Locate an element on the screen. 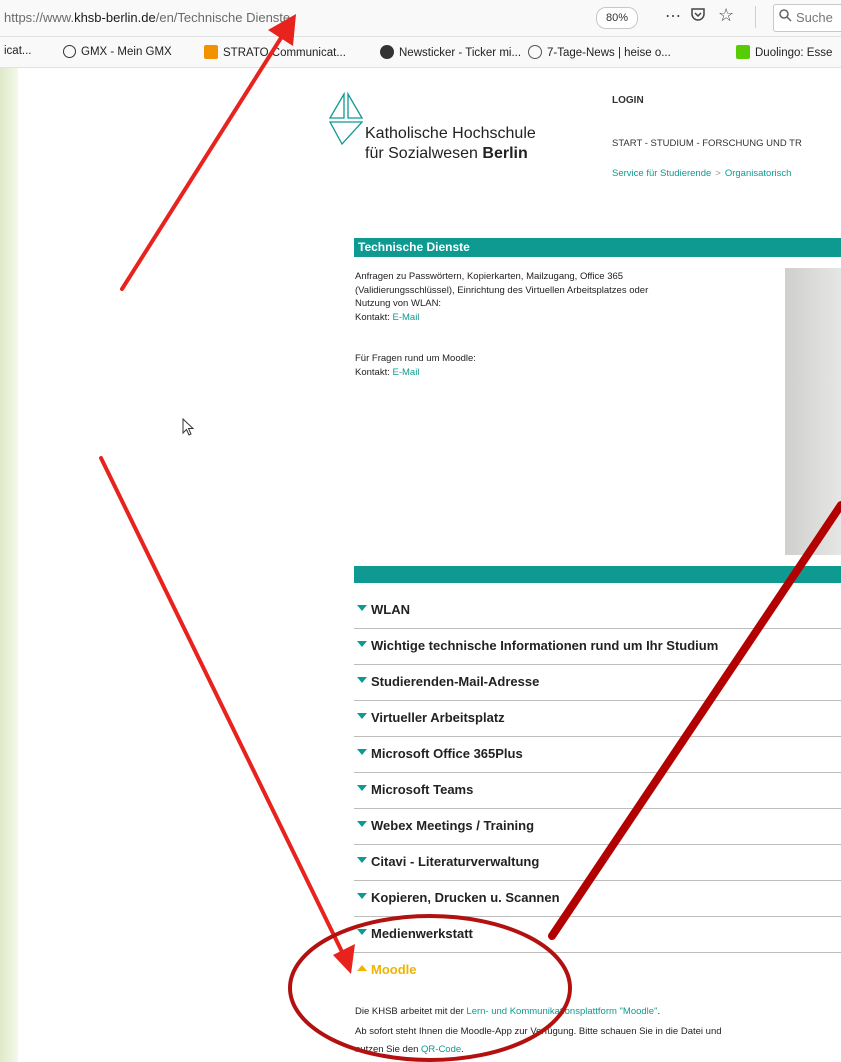  logo-line2: für Sozialwesen Berlin is located at coordinates (446, 153).